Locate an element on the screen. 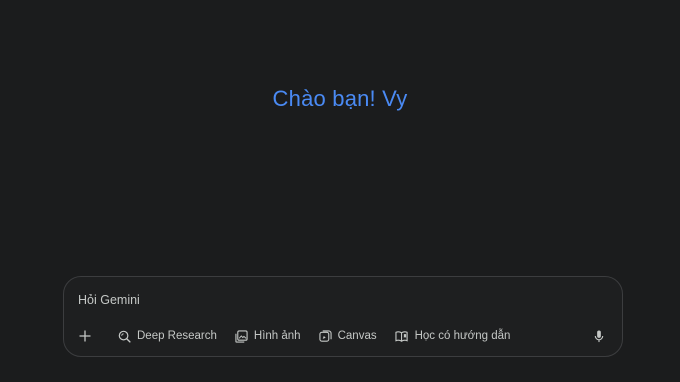 Image resolution: width=680 pixels, height=382 pixels. plus-icon is located at coordinates (85, 336).